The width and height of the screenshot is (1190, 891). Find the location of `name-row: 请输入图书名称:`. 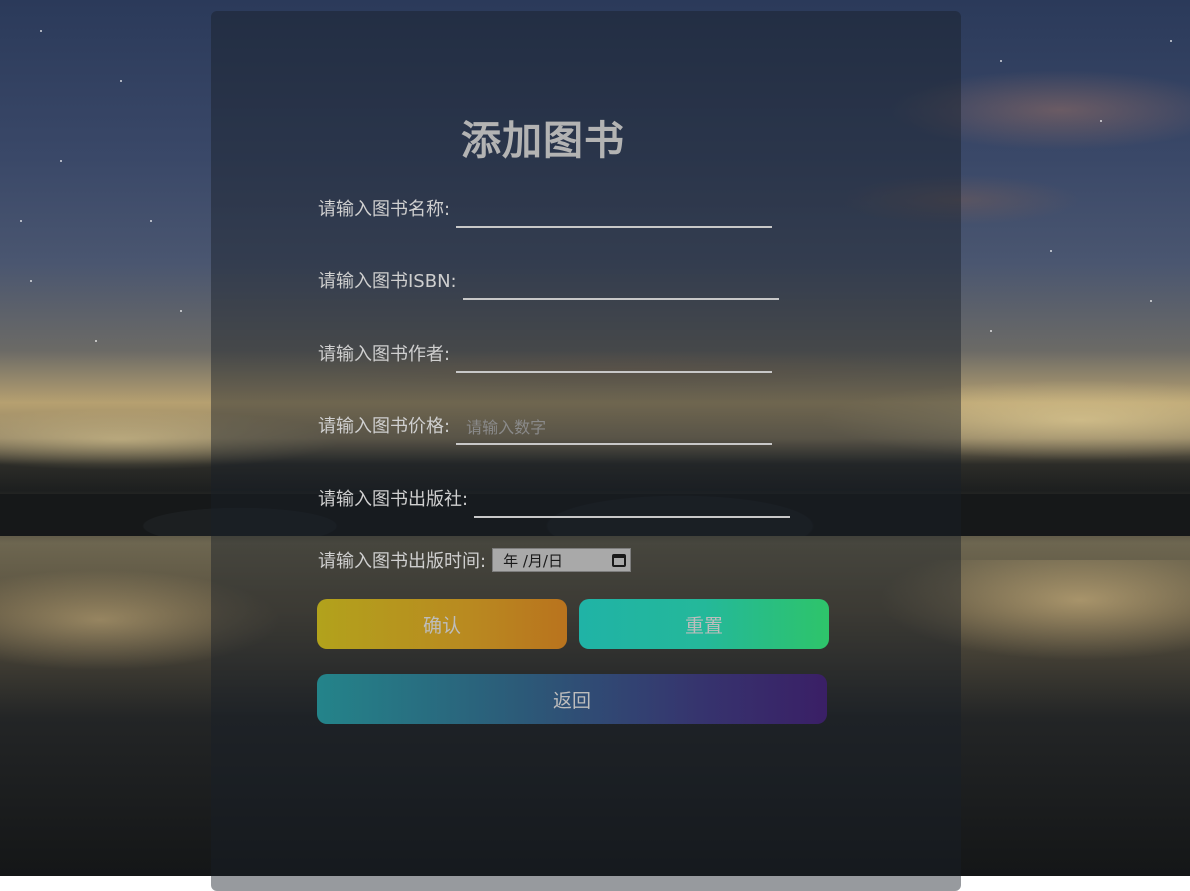

name-row: 请输入图书名称: is located at coordinates (545, 208).